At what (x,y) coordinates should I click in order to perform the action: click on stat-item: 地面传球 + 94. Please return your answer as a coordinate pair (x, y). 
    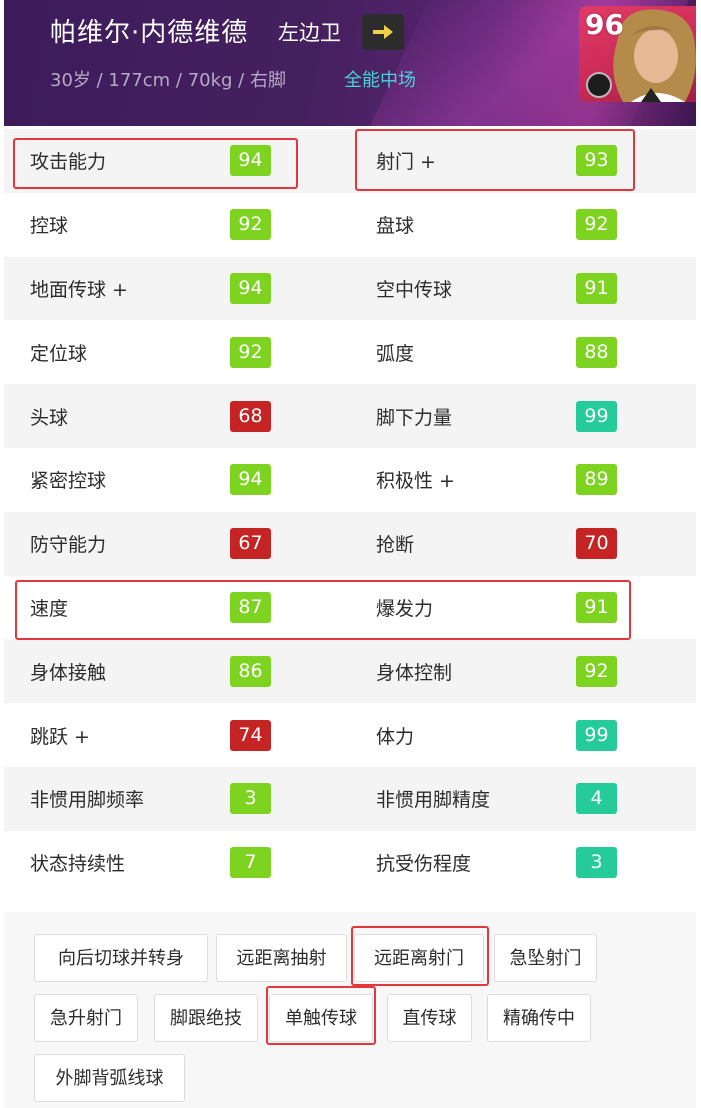
    Looking at the image, I should click on (150, 289).